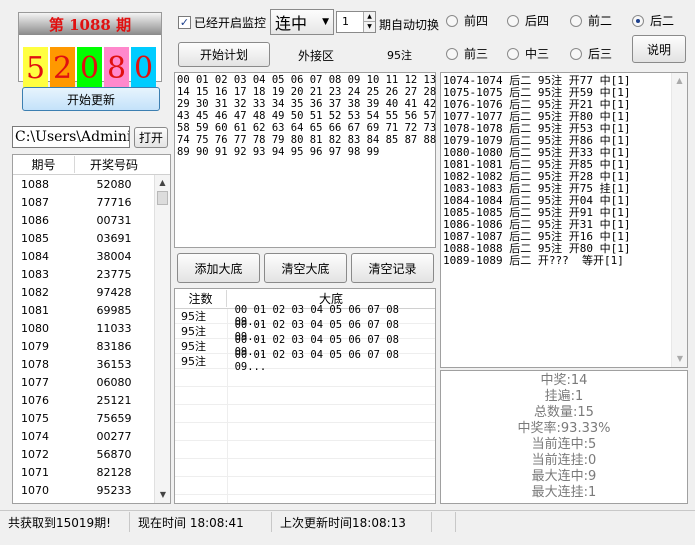 This screenshot has width=695, height=545. What do you see at coordinates (659, 49) in the screenshot?
I see `help-button: 说明` at bounding box center [659, 49].